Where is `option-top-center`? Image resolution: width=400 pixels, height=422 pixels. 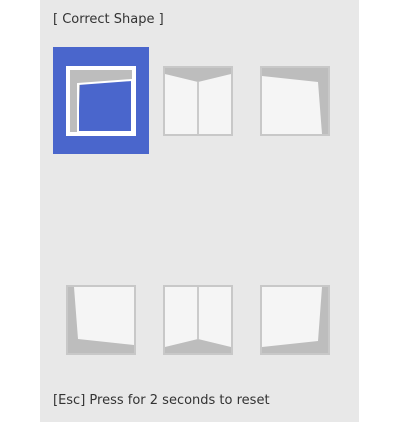
option-top-center is located at coordinates (198, 100).